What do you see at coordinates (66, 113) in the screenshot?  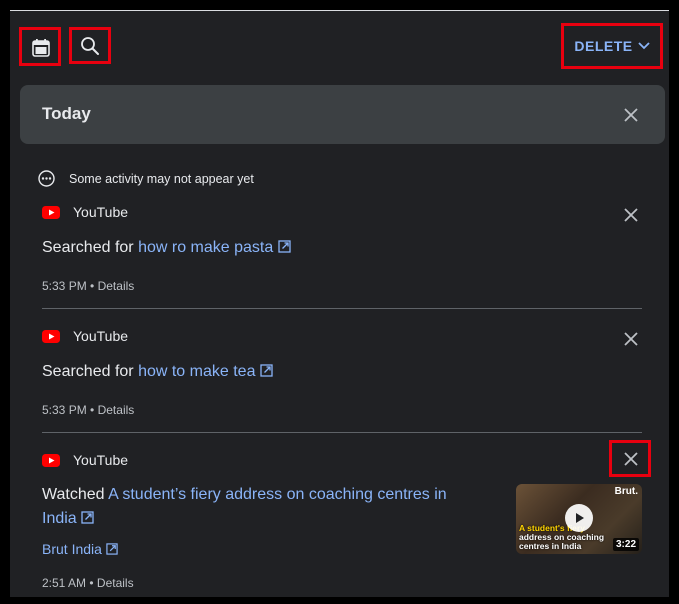 I see `today-title: Today` at bounding box center [66, 113].